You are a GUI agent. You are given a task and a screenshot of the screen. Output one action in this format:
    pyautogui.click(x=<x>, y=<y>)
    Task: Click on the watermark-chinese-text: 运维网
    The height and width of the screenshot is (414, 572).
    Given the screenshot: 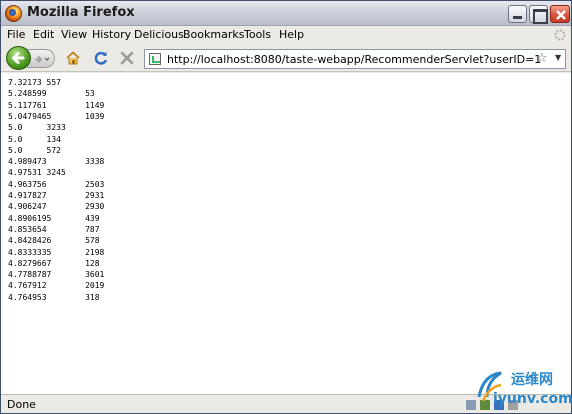 What is the action you would take?
    pyautogui.click(x=532, y=380)
    